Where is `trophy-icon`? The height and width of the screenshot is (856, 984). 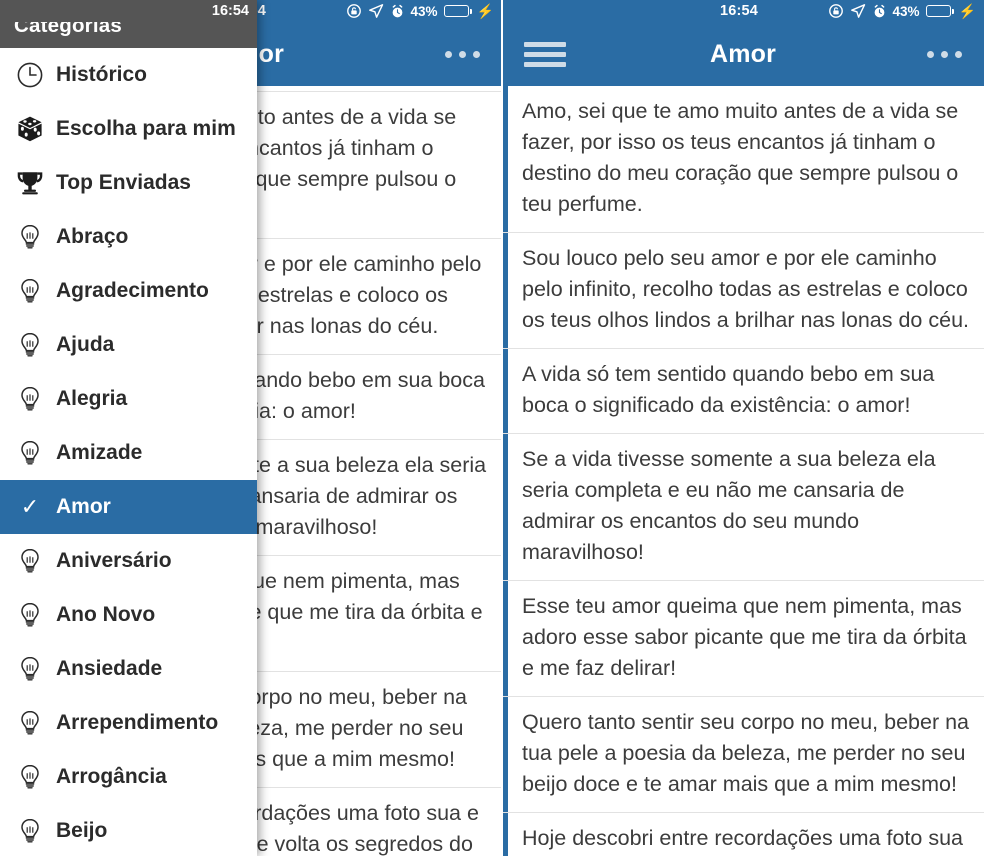
trophy-icon is located at coordinates (30, 183).